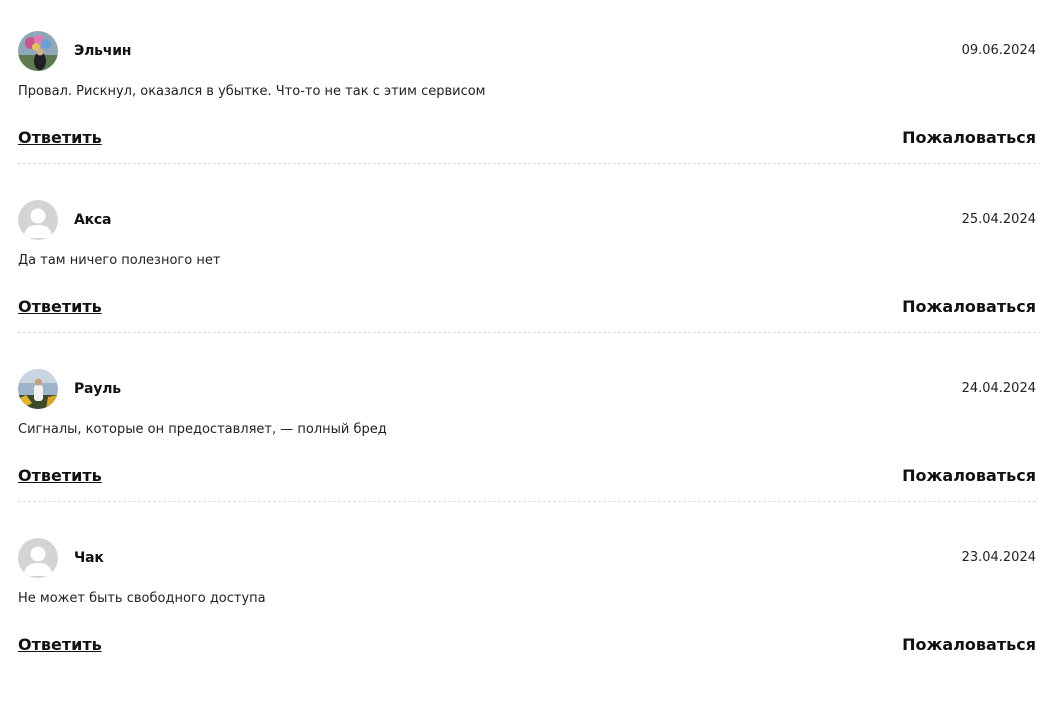  Describe the element at coordinates (998, 50) in the screenshot. I see `comment-date: 09.06.2024` at that location.